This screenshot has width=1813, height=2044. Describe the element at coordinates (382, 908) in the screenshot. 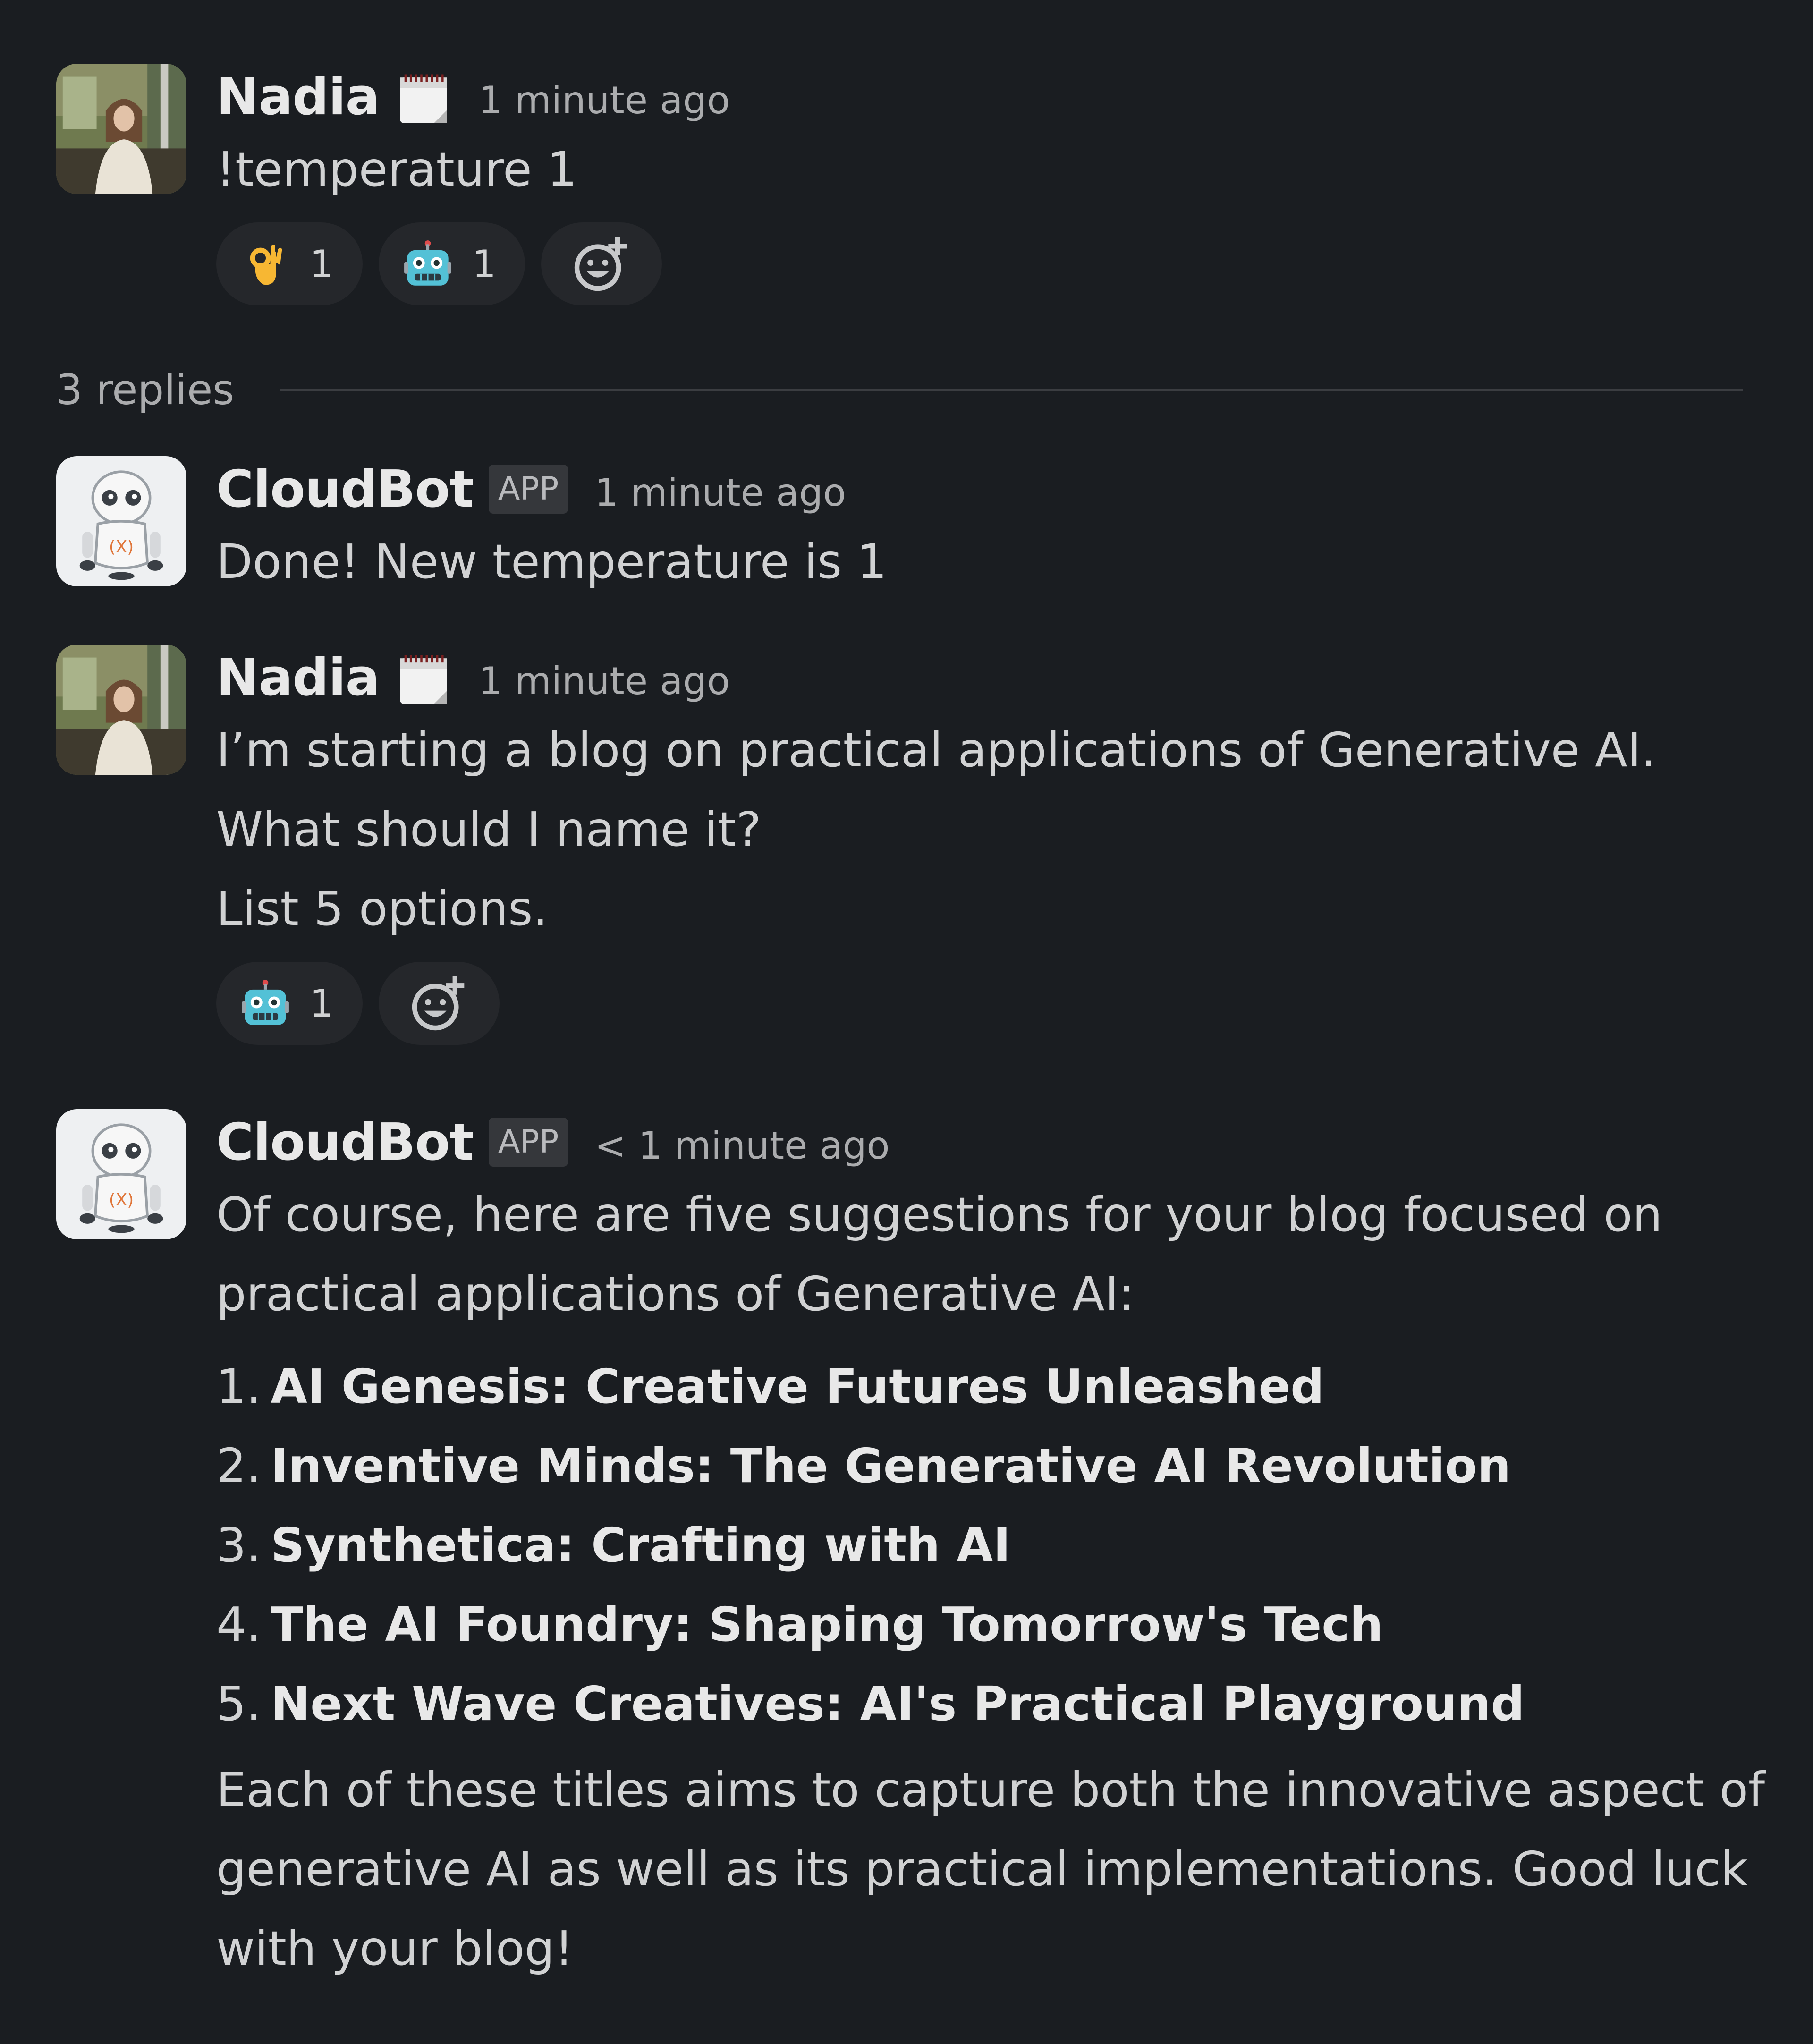

I see `message-line-3: List 5 options.` at that location.